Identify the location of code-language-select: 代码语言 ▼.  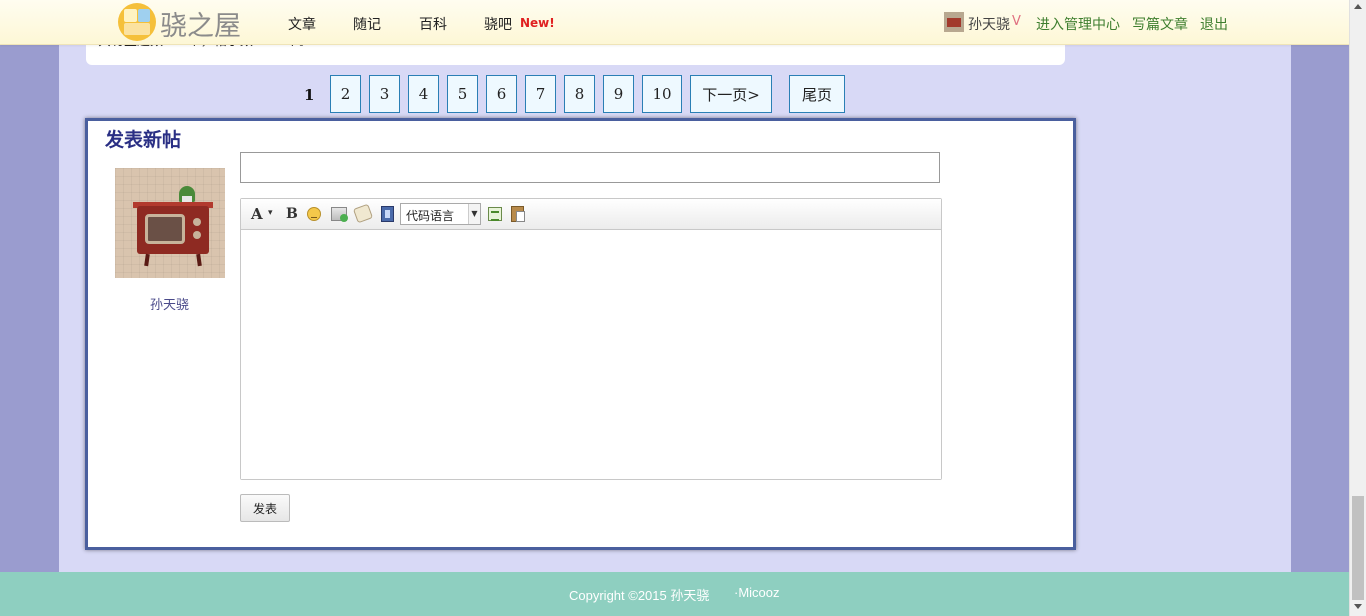
(440, 214).